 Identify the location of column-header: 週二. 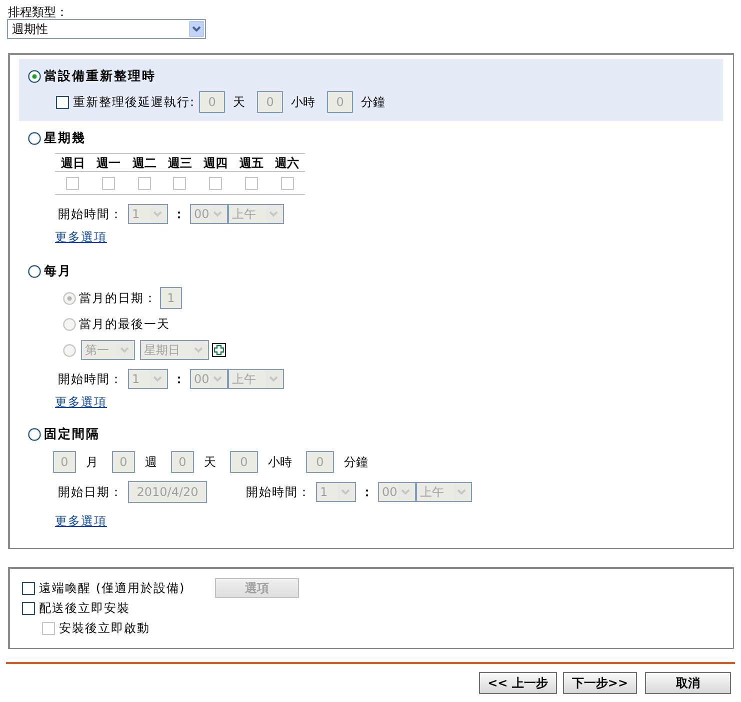
(144, 163).